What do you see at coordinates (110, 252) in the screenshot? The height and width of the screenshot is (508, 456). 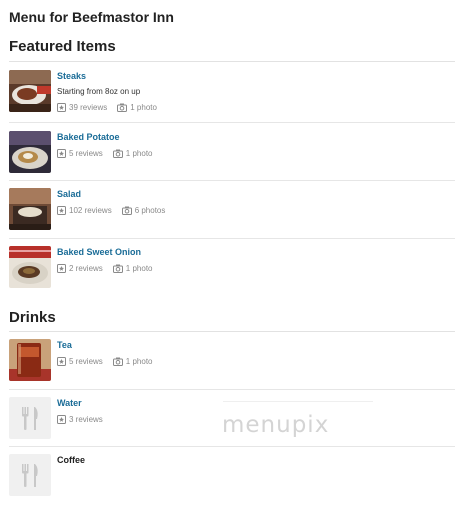 I see `item-name-link: Baked Sweet Onion` at bounding box center [110, 252].